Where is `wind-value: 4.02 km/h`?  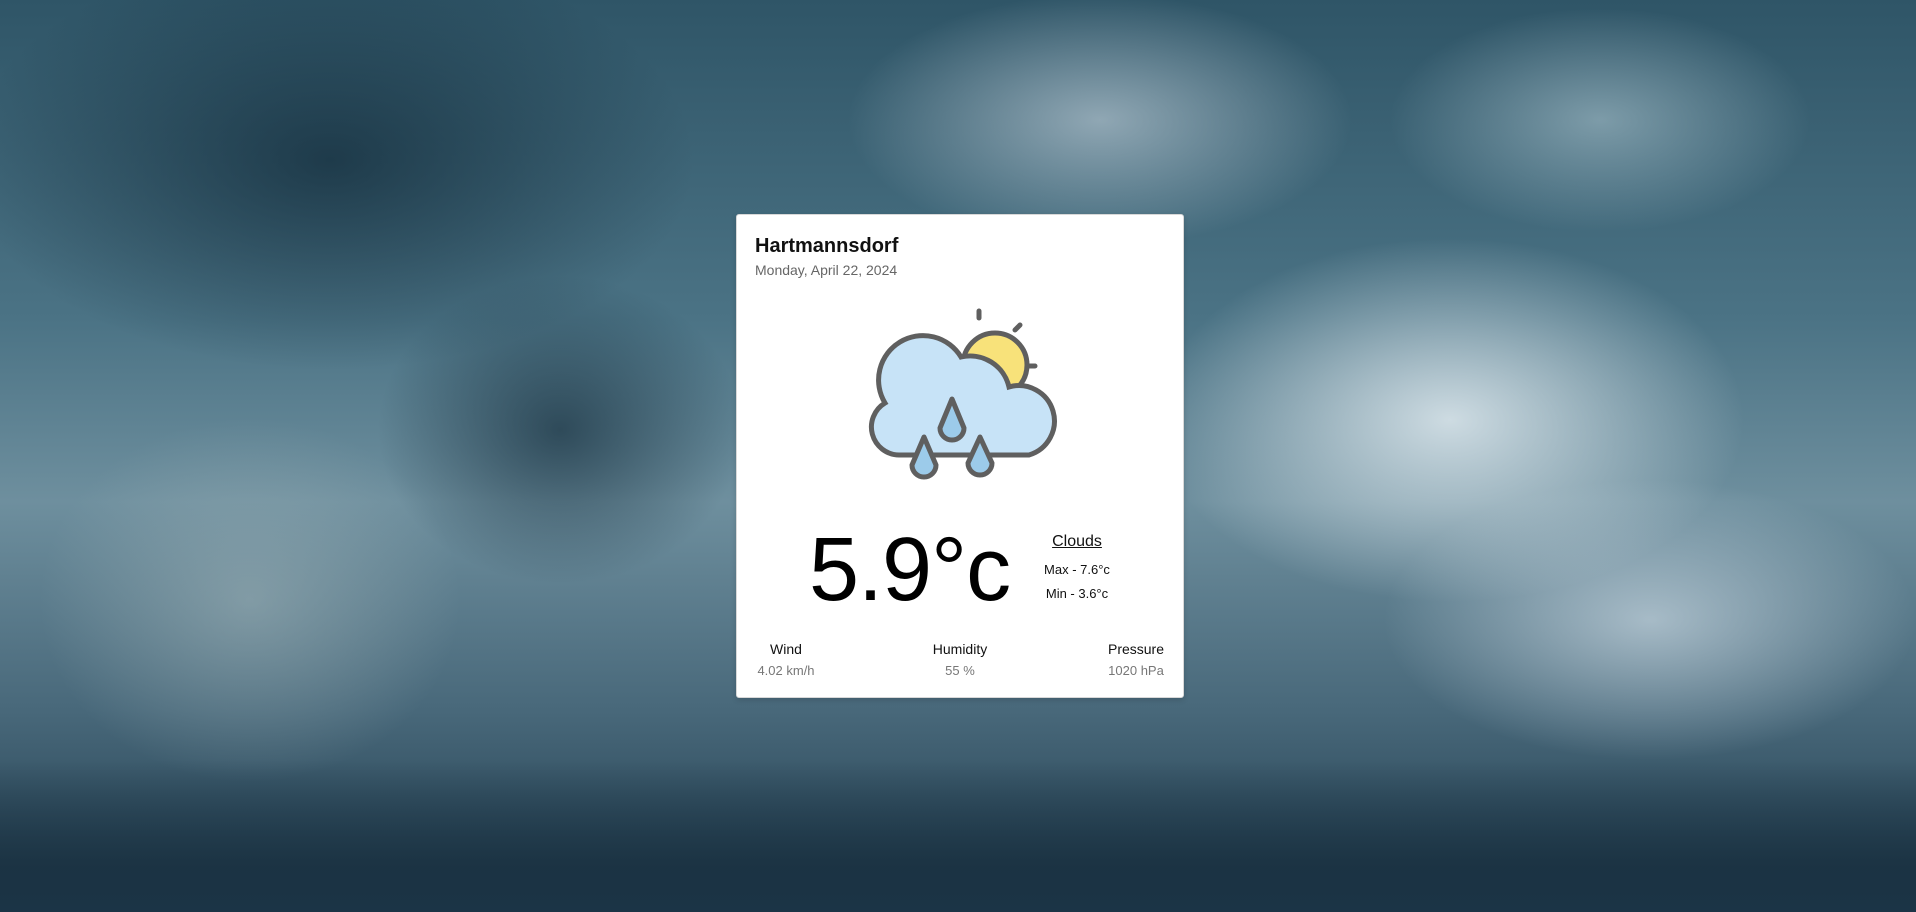 wind-value: 4.02 km/h is located at coordinates (786, 670).